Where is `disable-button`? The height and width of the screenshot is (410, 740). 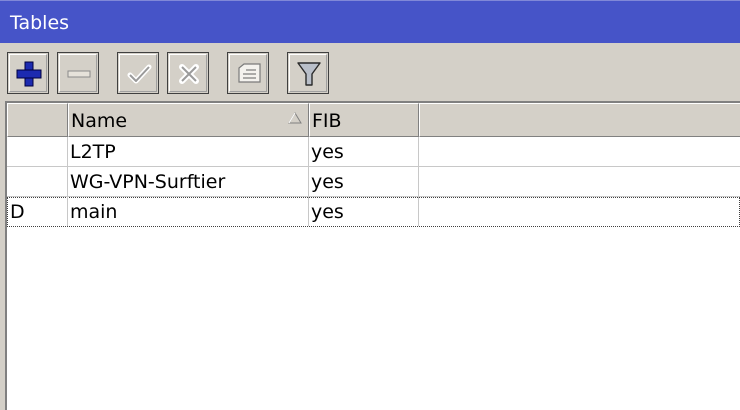
disable-button is located at coordinates (188, 73).